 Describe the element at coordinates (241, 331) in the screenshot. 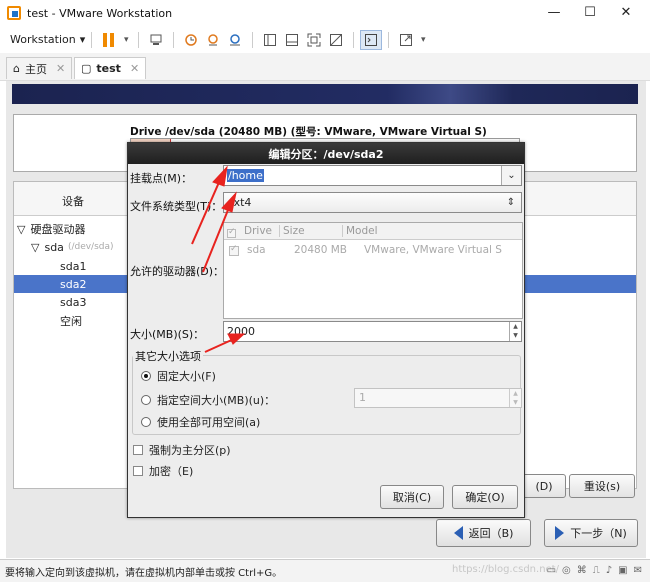

I see `size-value: 2000` at that location.